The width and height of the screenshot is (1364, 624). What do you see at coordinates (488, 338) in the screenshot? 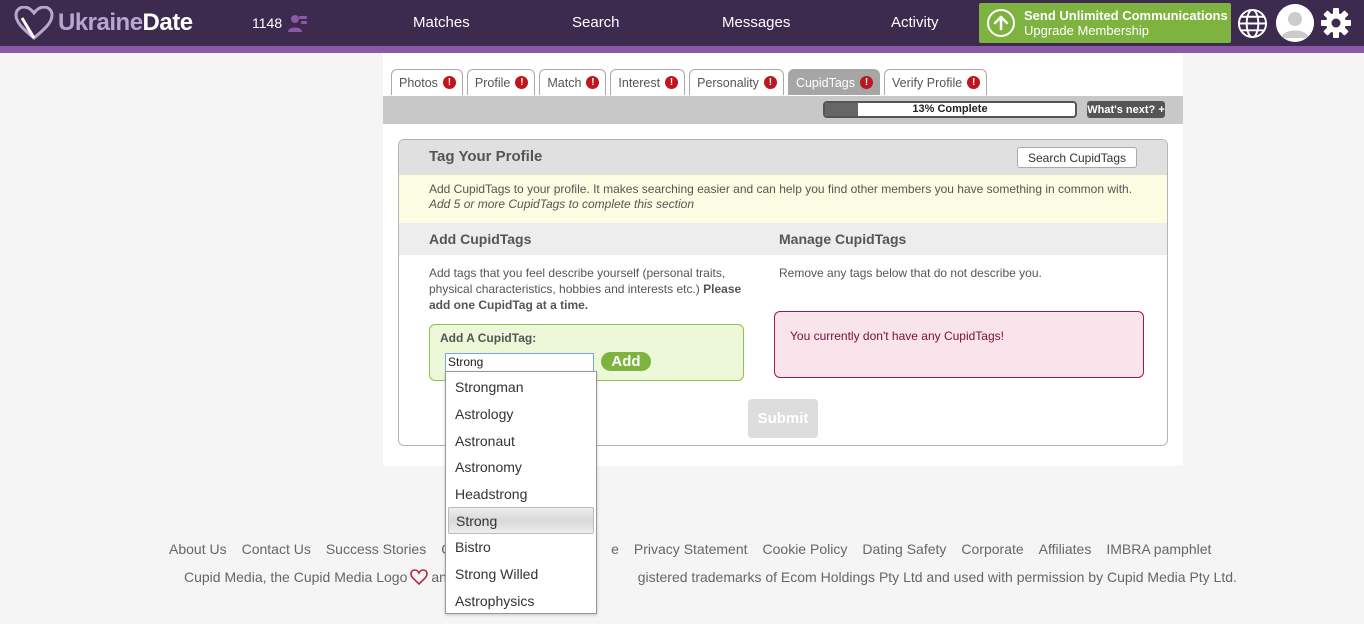
I see `add-cupidtag-label: Add A CupidTag:` at bounding box center [488, 338].